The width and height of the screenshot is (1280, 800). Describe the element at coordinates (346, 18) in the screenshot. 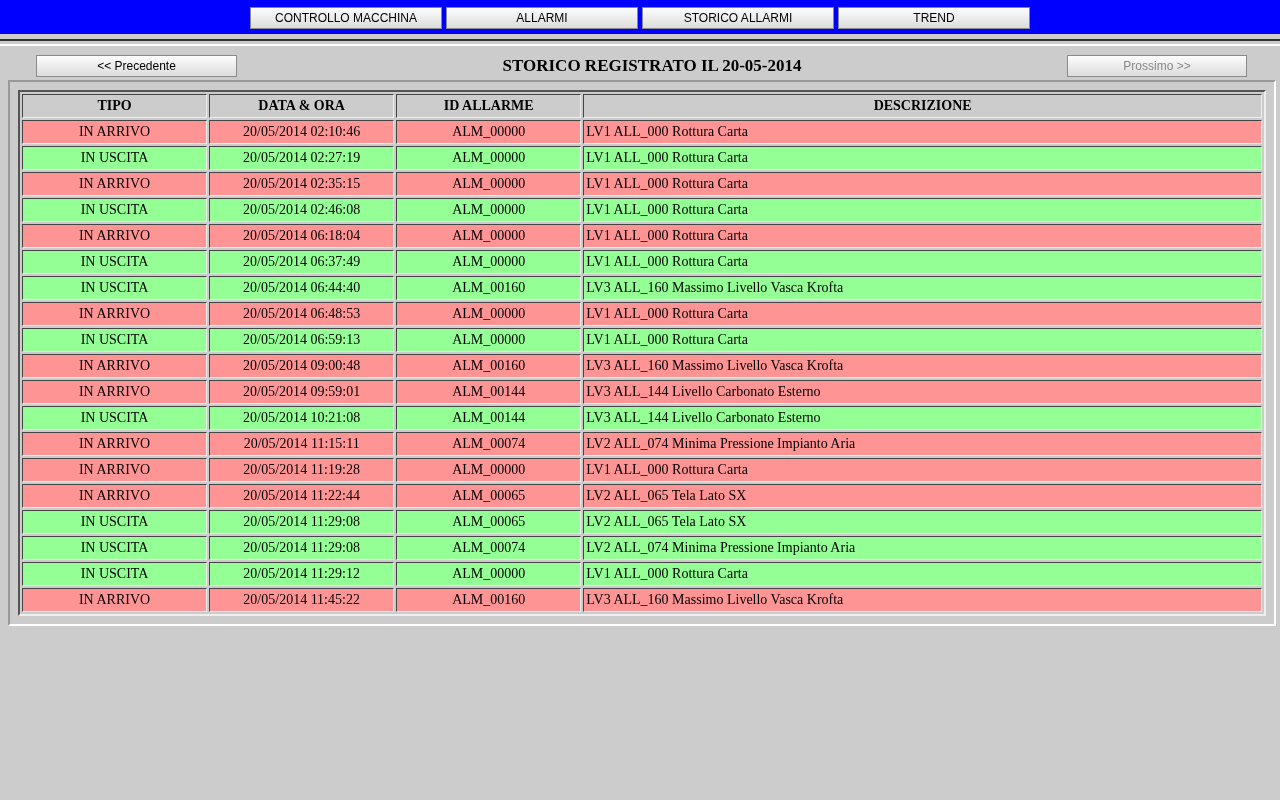

I see `nav-button: CONTROLLO MACCHINA` at that location.